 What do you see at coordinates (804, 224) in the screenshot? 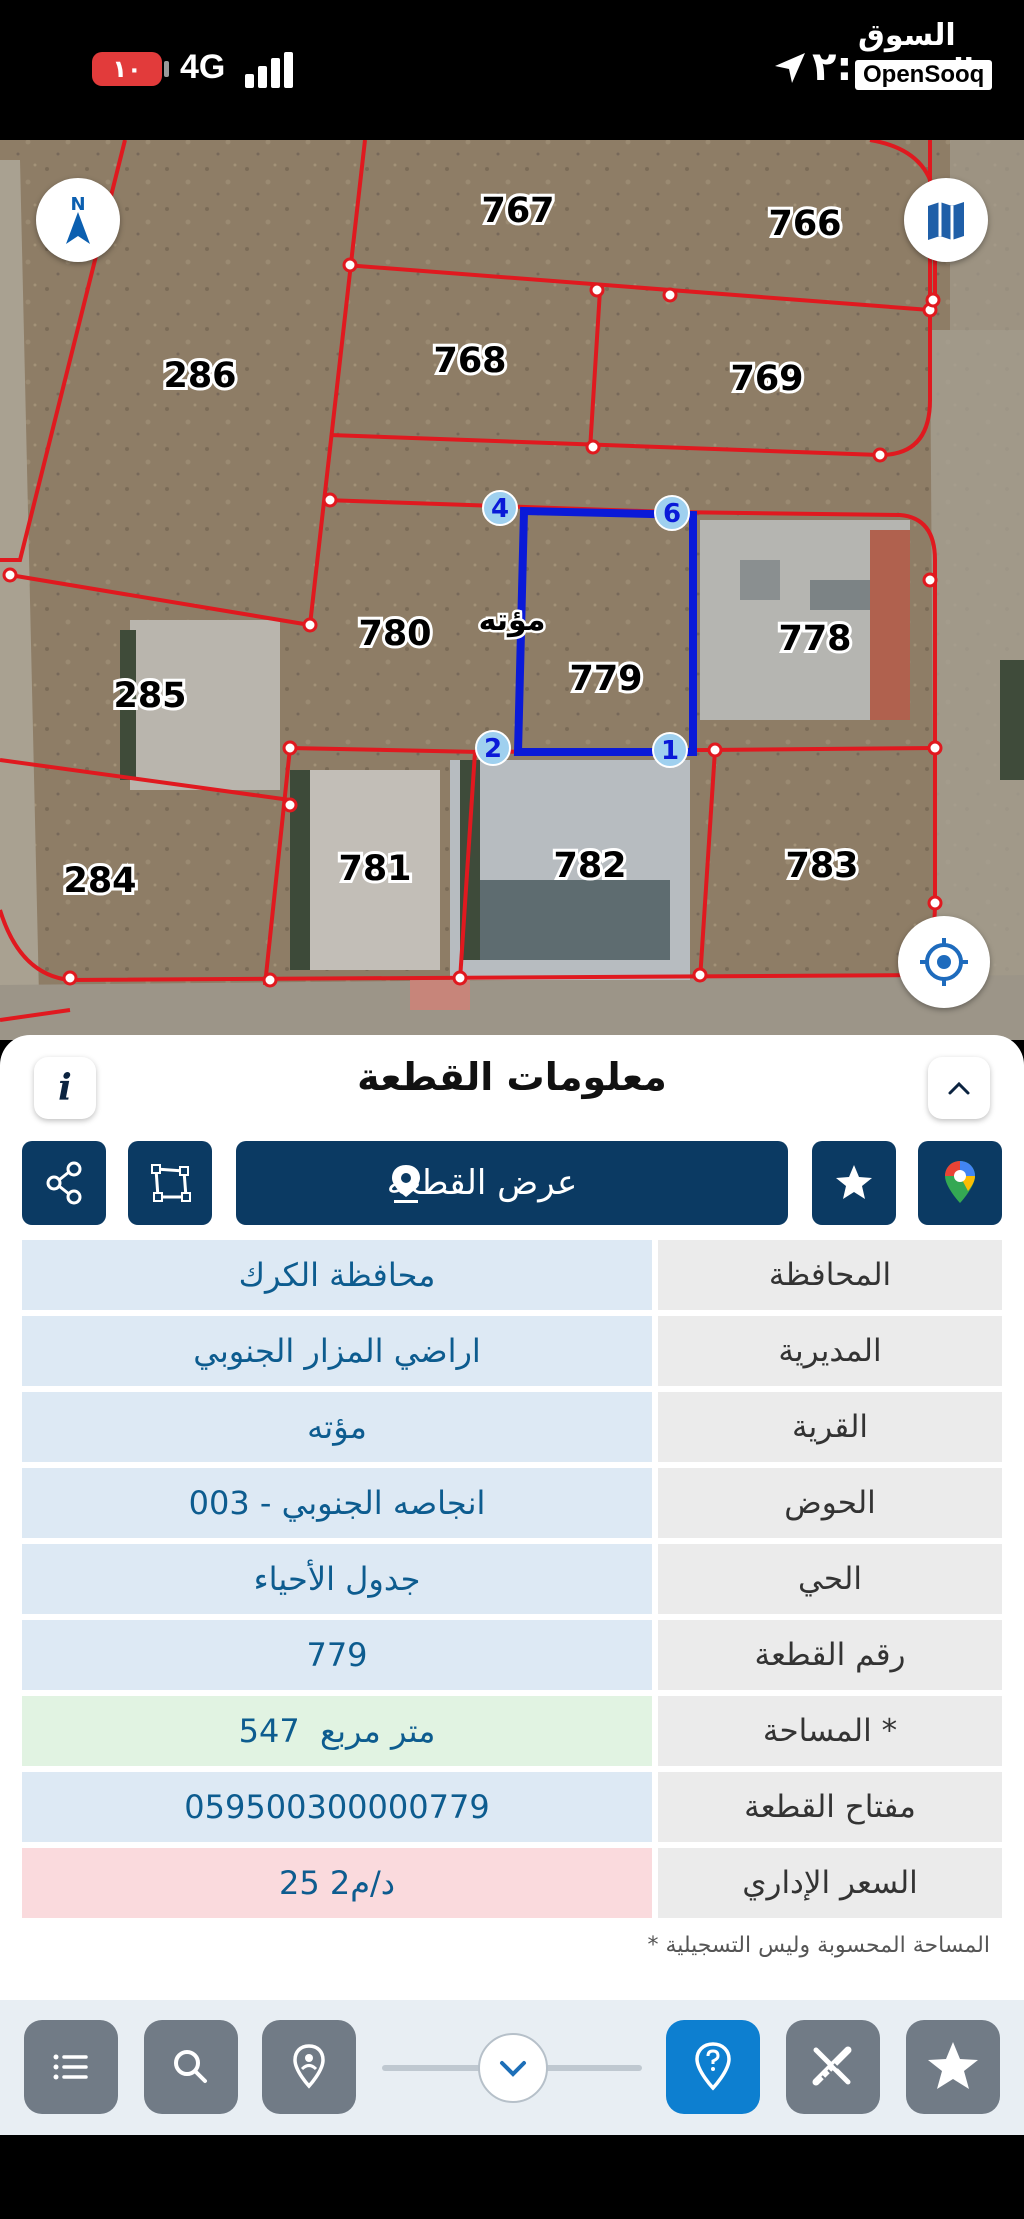
I see `plot-label: 766` at bounding box center [804, 224].